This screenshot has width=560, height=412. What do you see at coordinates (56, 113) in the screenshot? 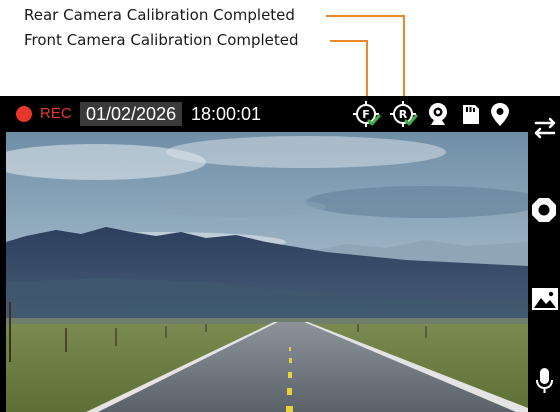
I see `rec-label: REC` at bounding box center [56, 113].